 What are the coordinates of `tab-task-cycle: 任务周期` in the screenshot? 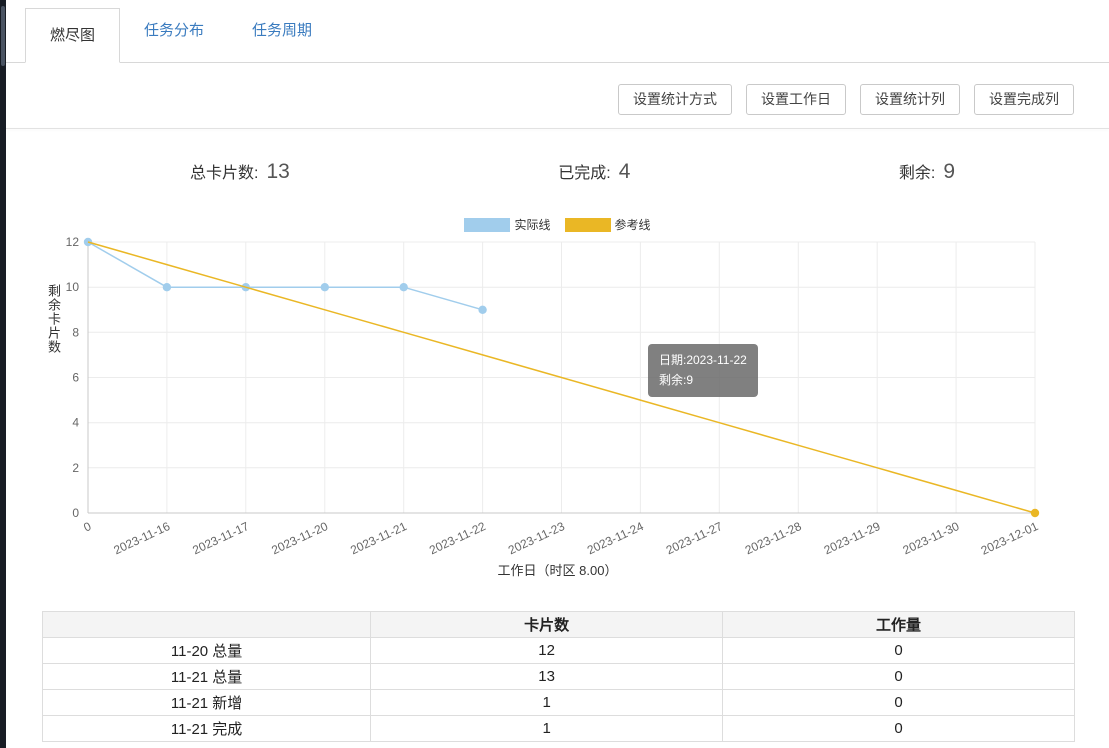 It's located at (282, 31).